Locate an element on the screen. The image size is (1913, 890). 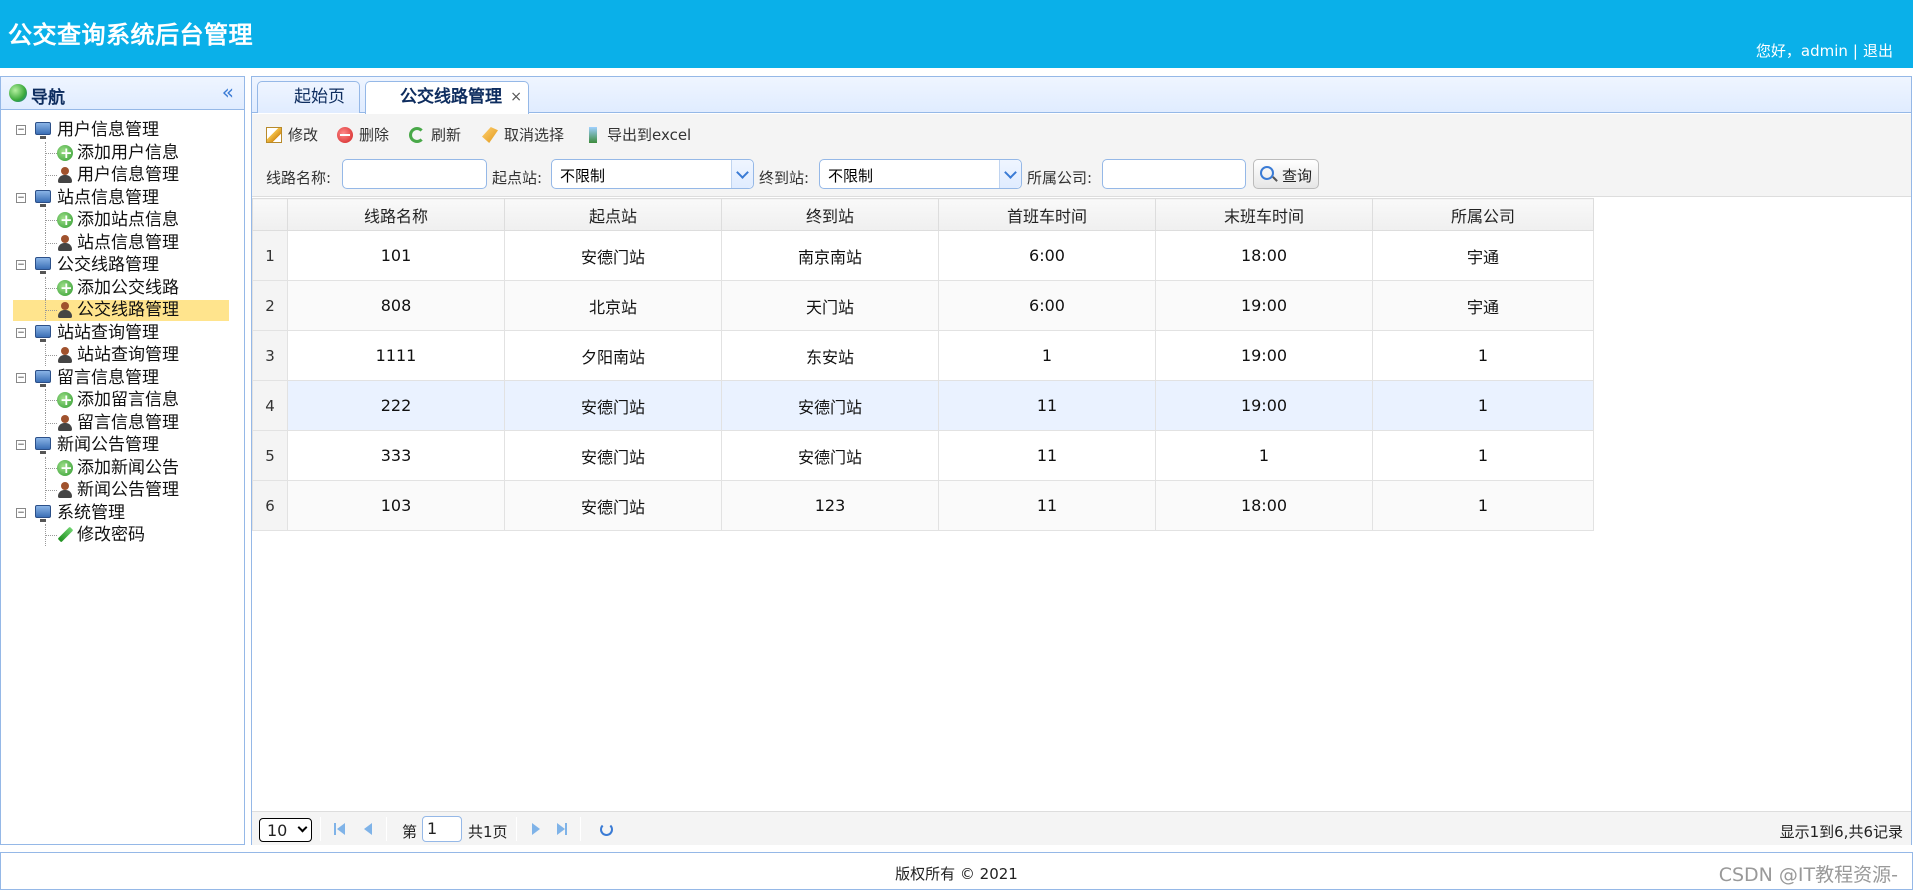
column-header: 线路名称 is located at coordinates (396, 214).